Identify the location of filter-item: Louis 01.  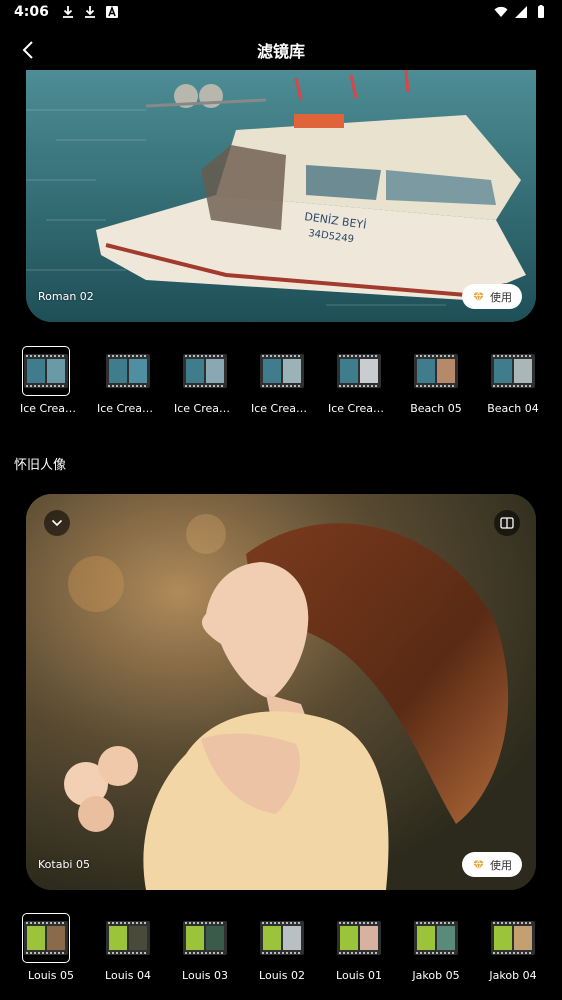
(359, 953).